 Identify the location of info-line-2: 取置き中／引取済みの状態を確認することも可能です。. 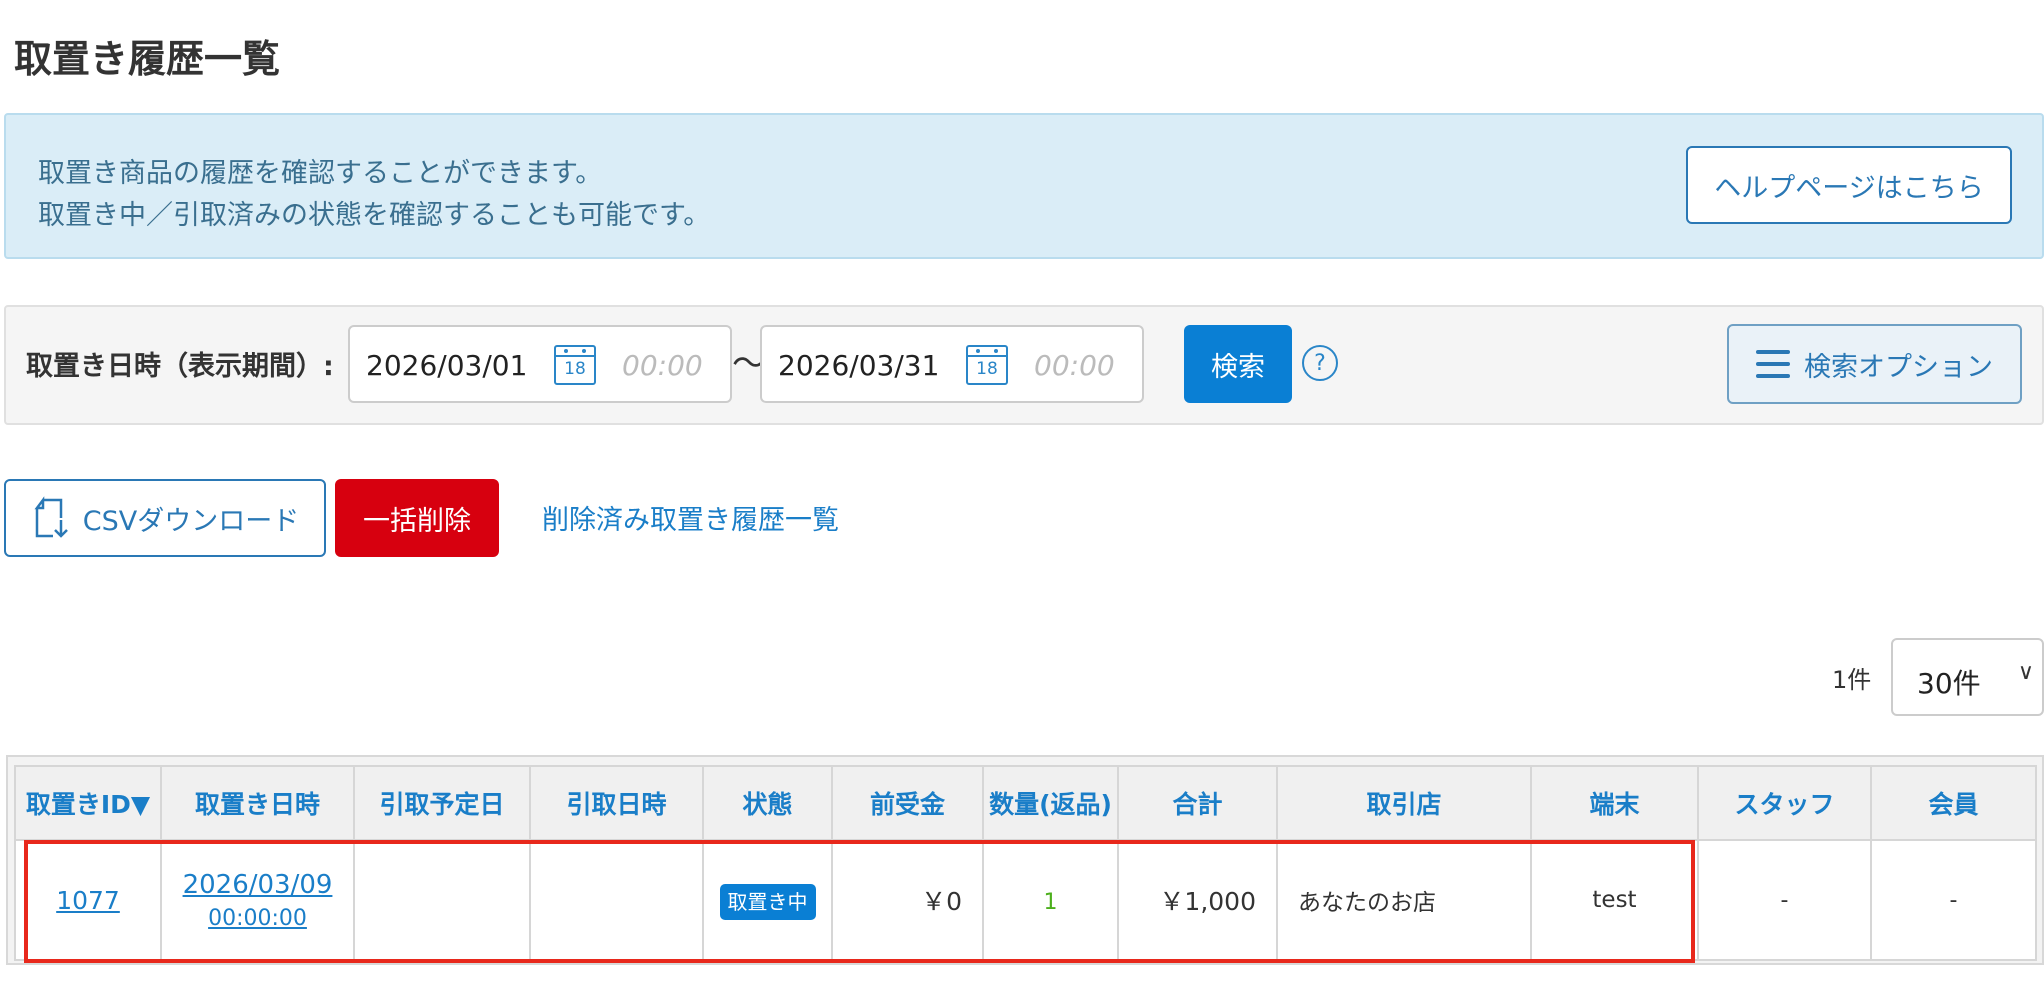
(374, 215).